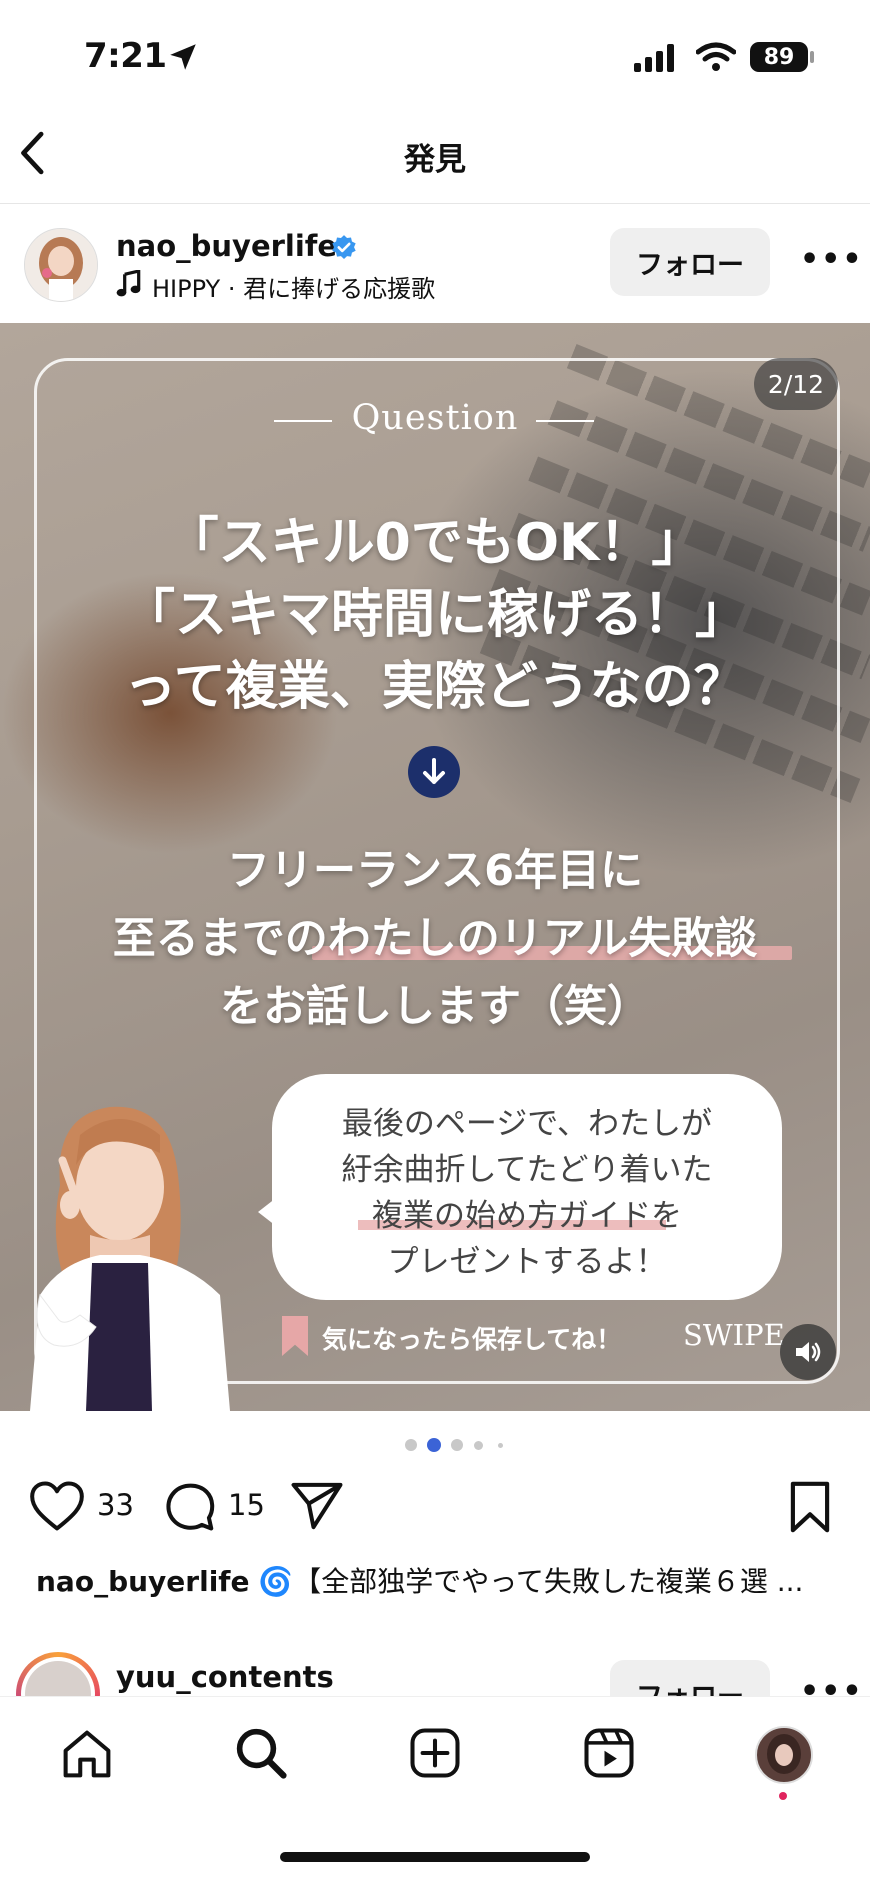 This screenshot has width=870, height=1882. I want to click on cellular-signal-icon, so click(654, 58).